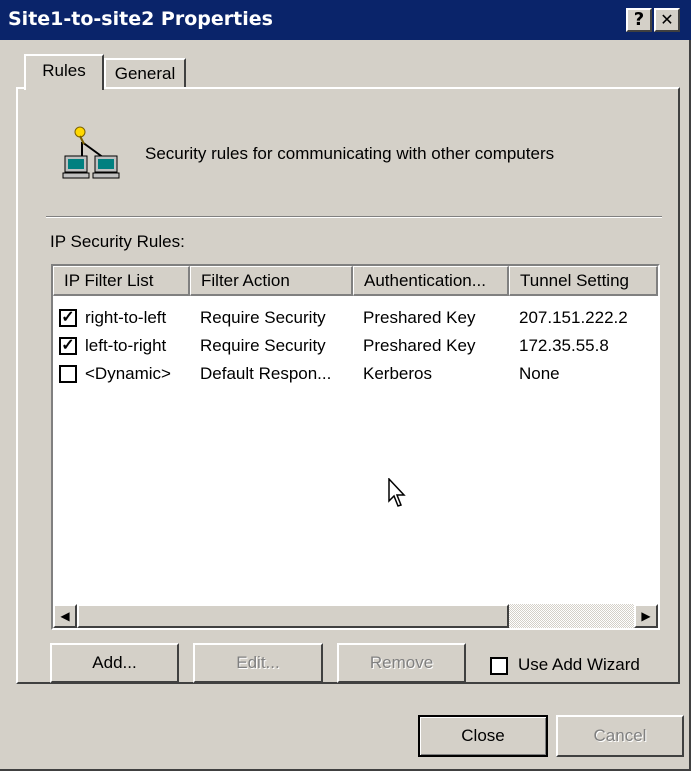 The image size is (691, 771). What do you see at coordinates (539, 373) in the screenshot?
I see `cell-tunnel-setting: None` at bounding box center [539, 373].